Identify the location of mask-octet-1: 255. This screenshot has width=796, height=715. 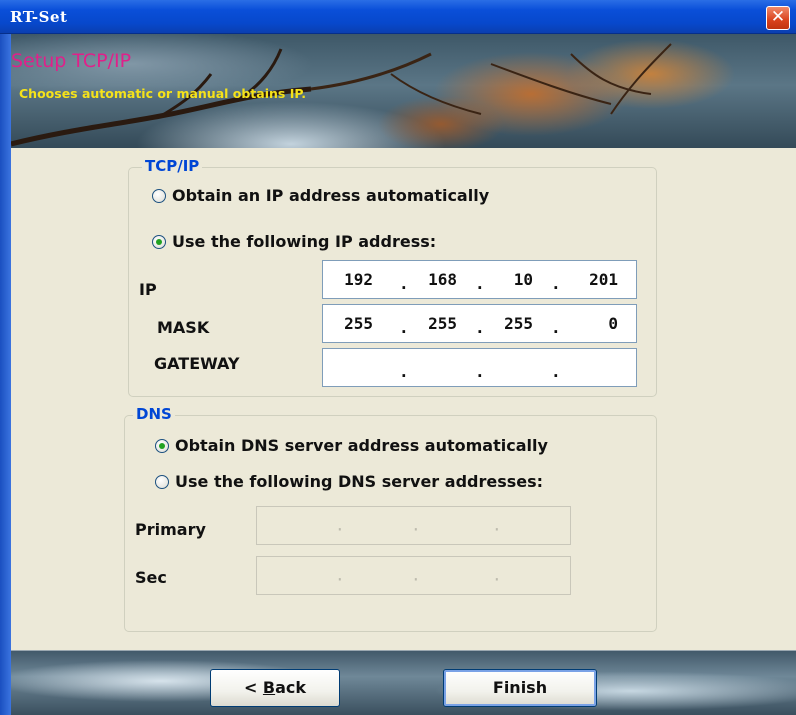
(348, 323).